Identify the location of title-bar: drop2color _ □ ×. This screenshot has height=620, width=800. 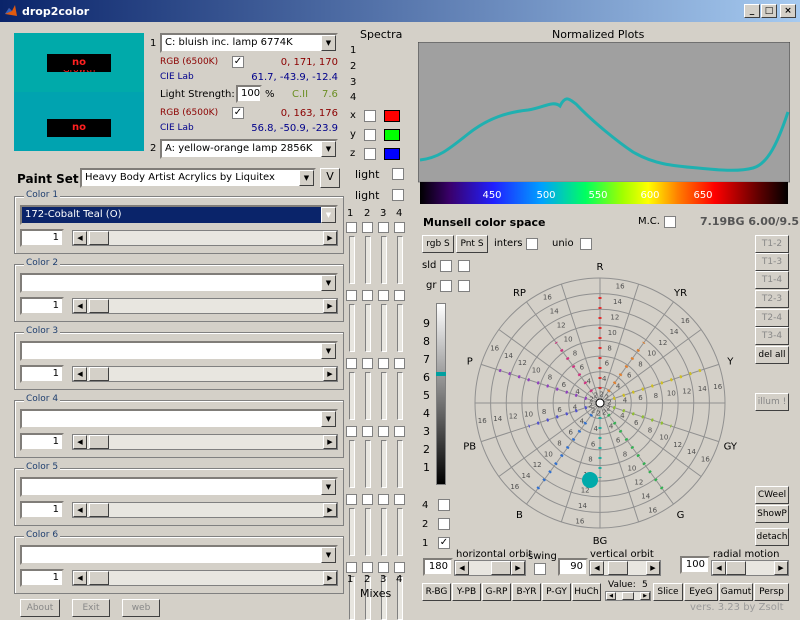
(400, 11).